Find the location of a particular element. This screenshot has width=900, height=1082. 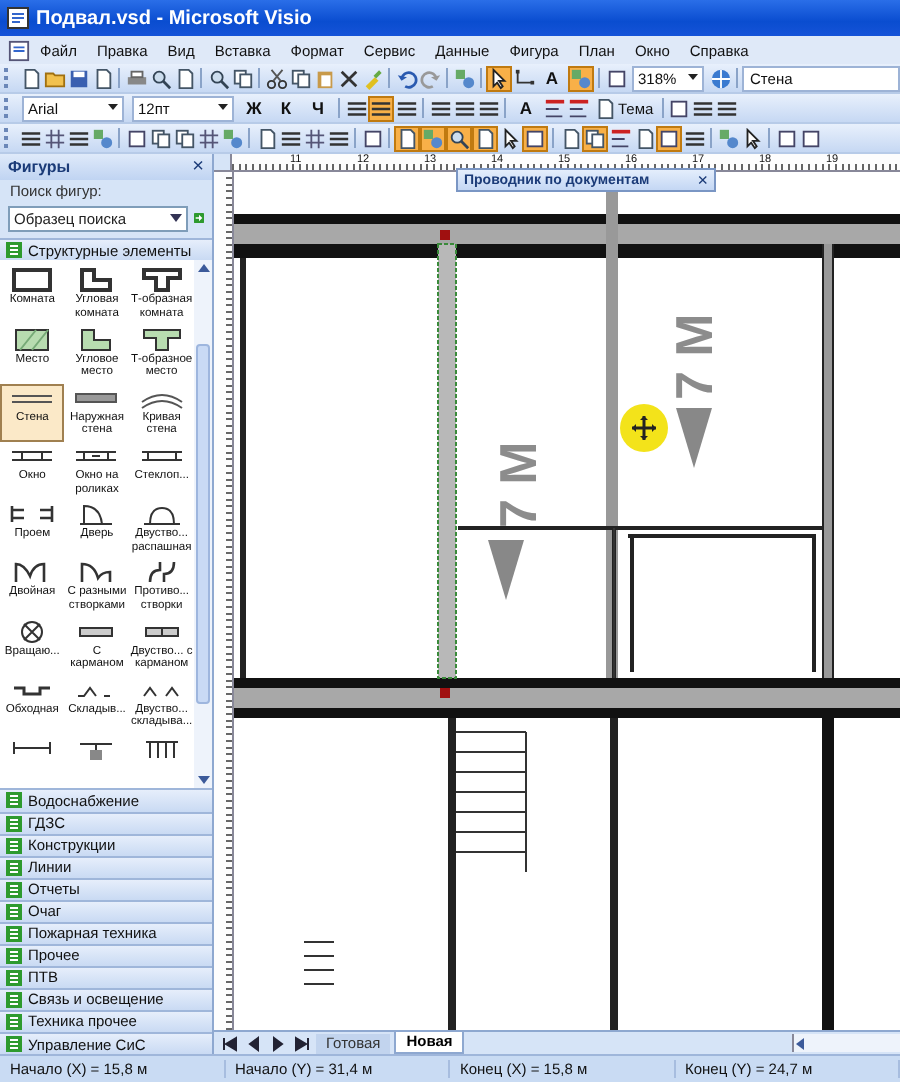

toolbar-button: Ж is located at coordinates (254, 108).